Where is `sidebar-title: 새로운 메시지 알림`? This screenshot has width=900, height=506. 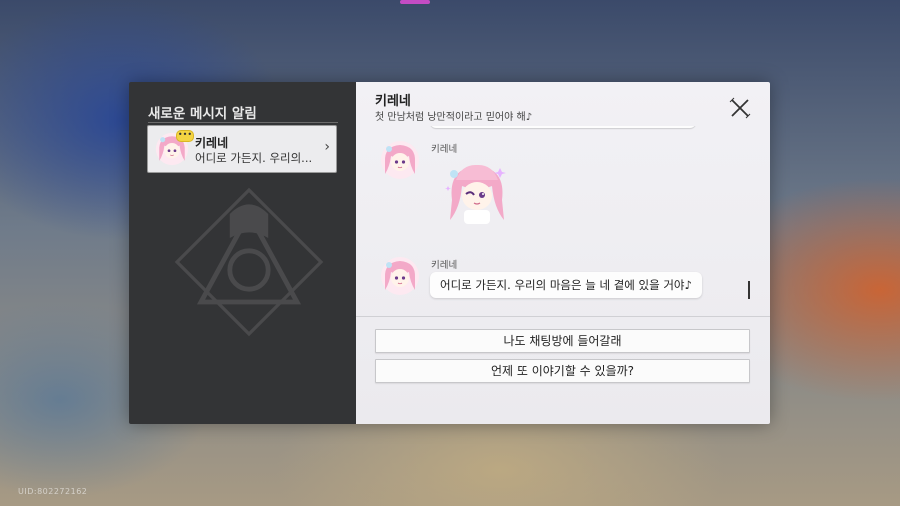 sidebar-title: 새로운 메시지 알림 is located at coordinates (202, 114).